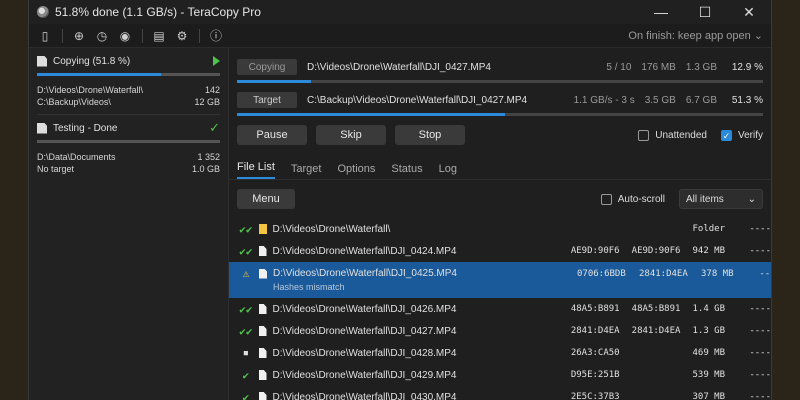  I want to click on file-name: D:\Videos\Drone\Waterfall\, so click(331, 229).